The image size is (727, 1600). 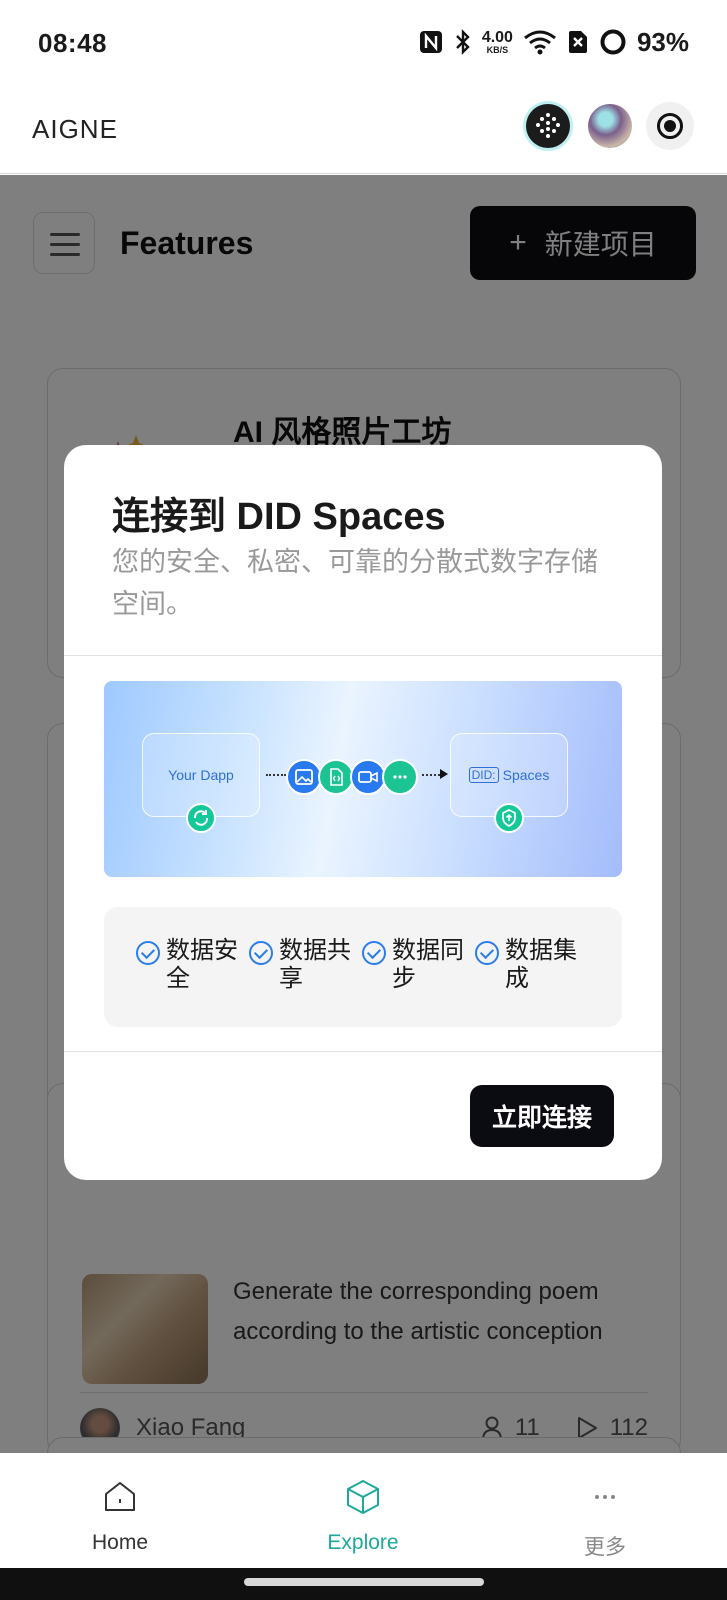 I want to click on dialog-subtitle: 您的安全、私密、可靠的分散式数字存储空间。, so click(x=355, y=583).